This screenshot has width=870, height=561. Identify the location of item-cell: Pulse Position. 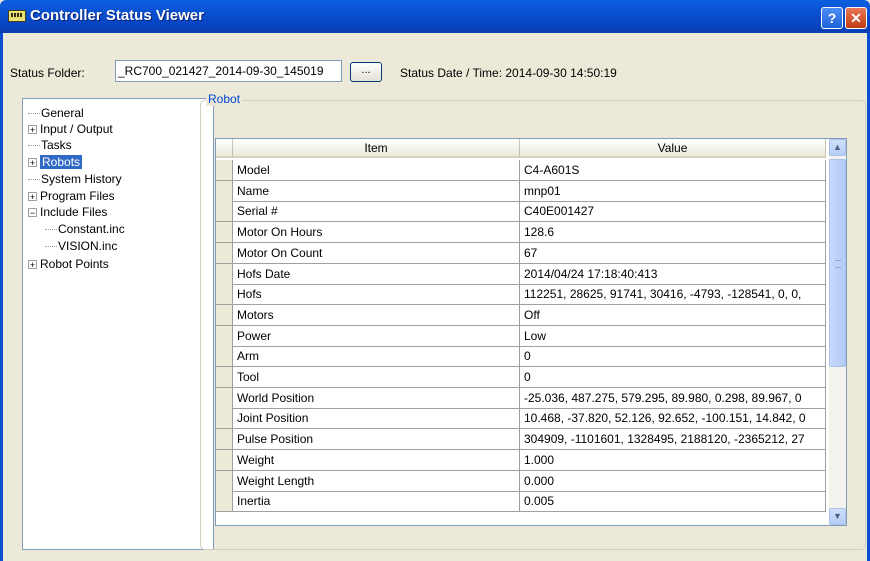
(376, 440).